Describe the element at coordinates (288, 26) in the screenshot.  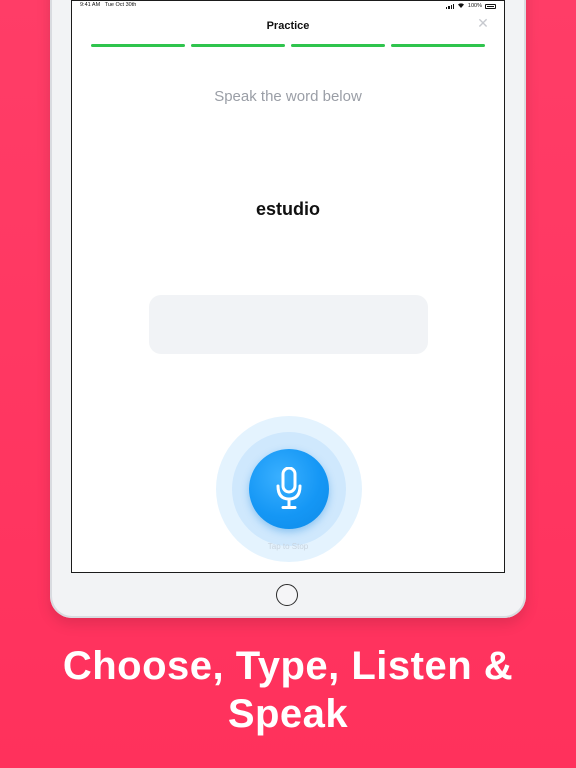
I see `page-title: Practice` at that location.